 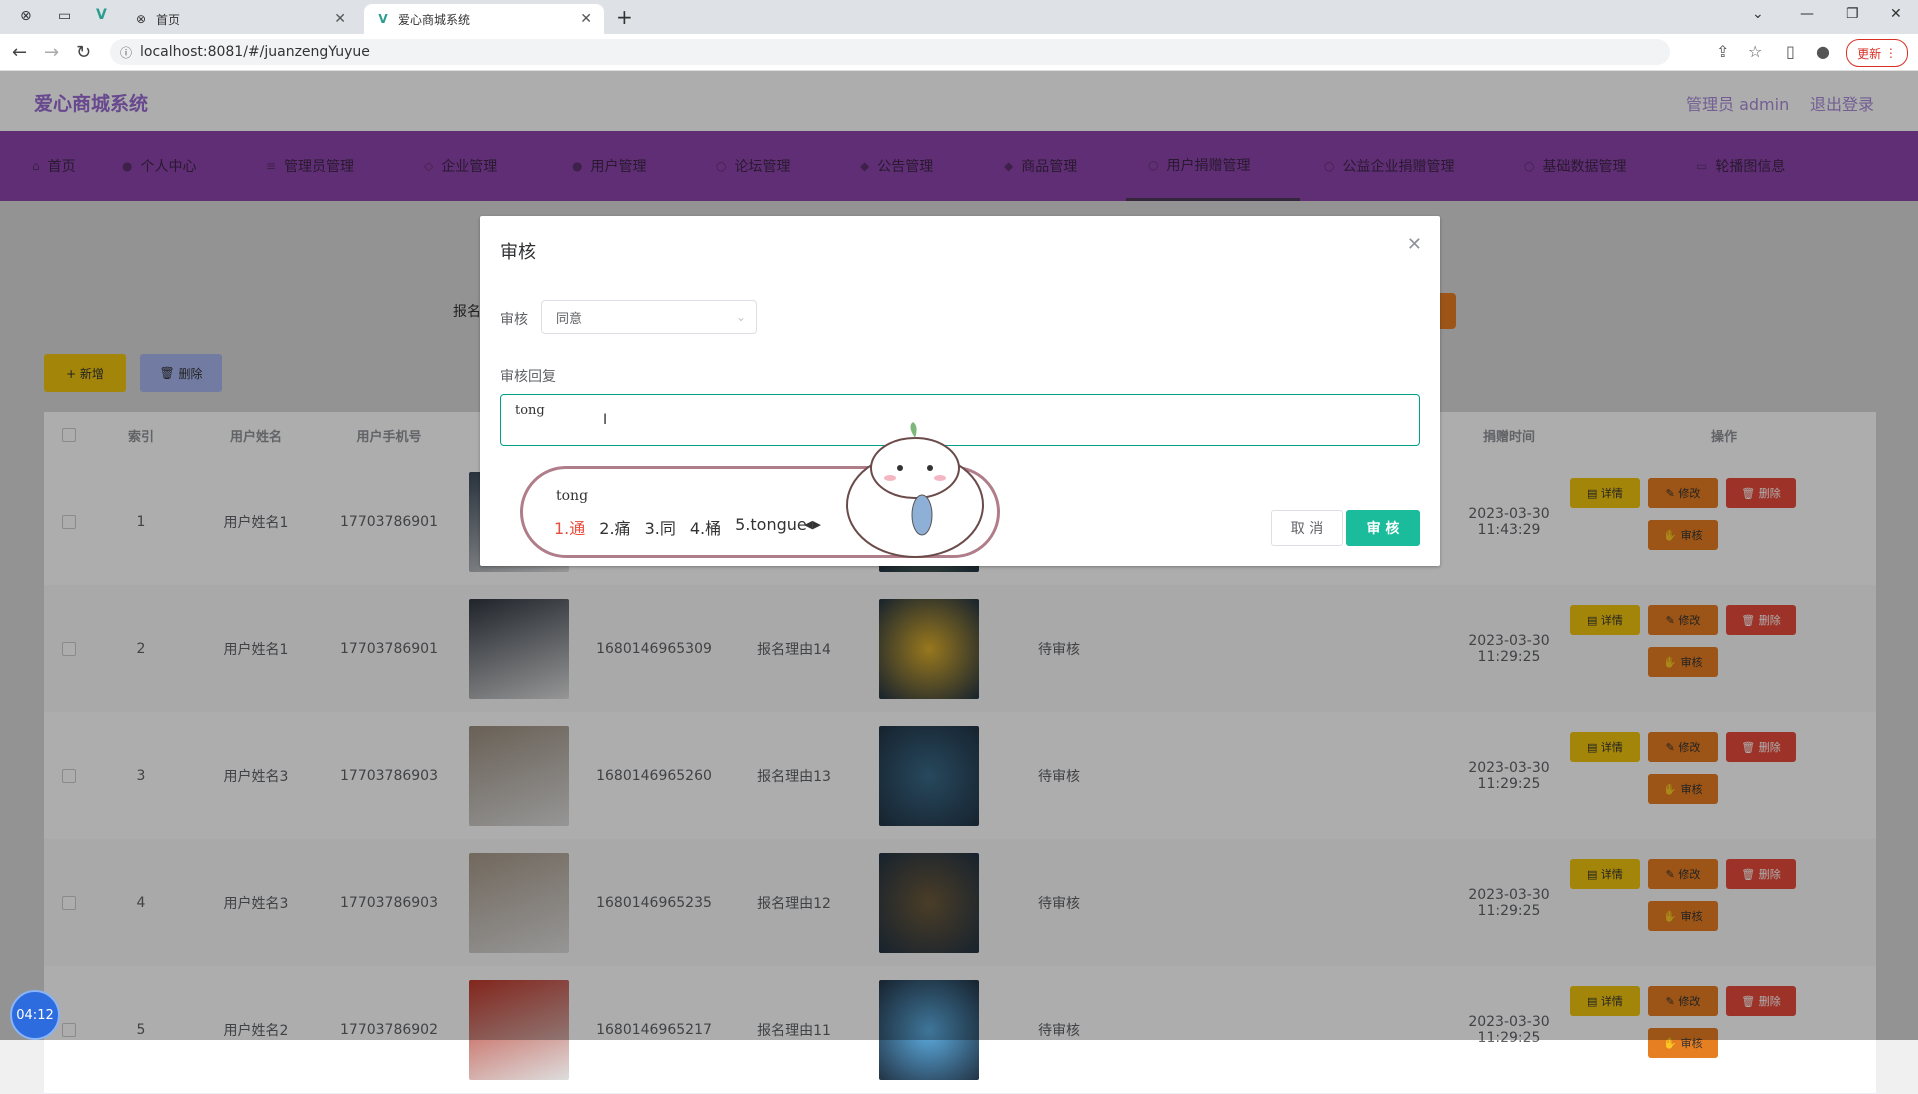 I want to click on close-icon: ✕, so click(x=1414, y=244).